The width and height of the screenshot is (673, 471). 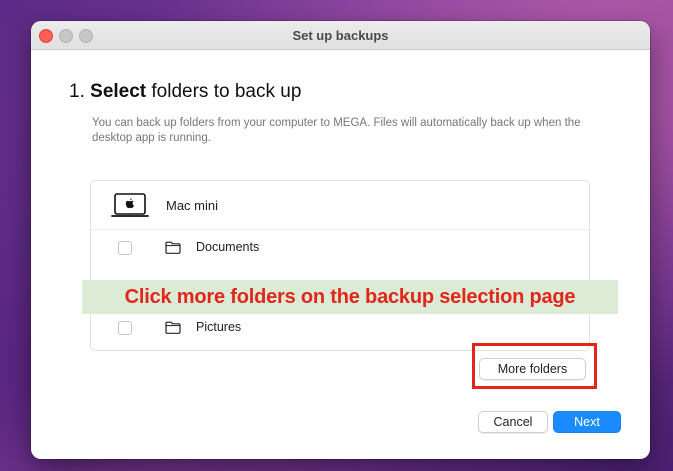 I want to click on step-number: 1., so click(x=77, y=91).